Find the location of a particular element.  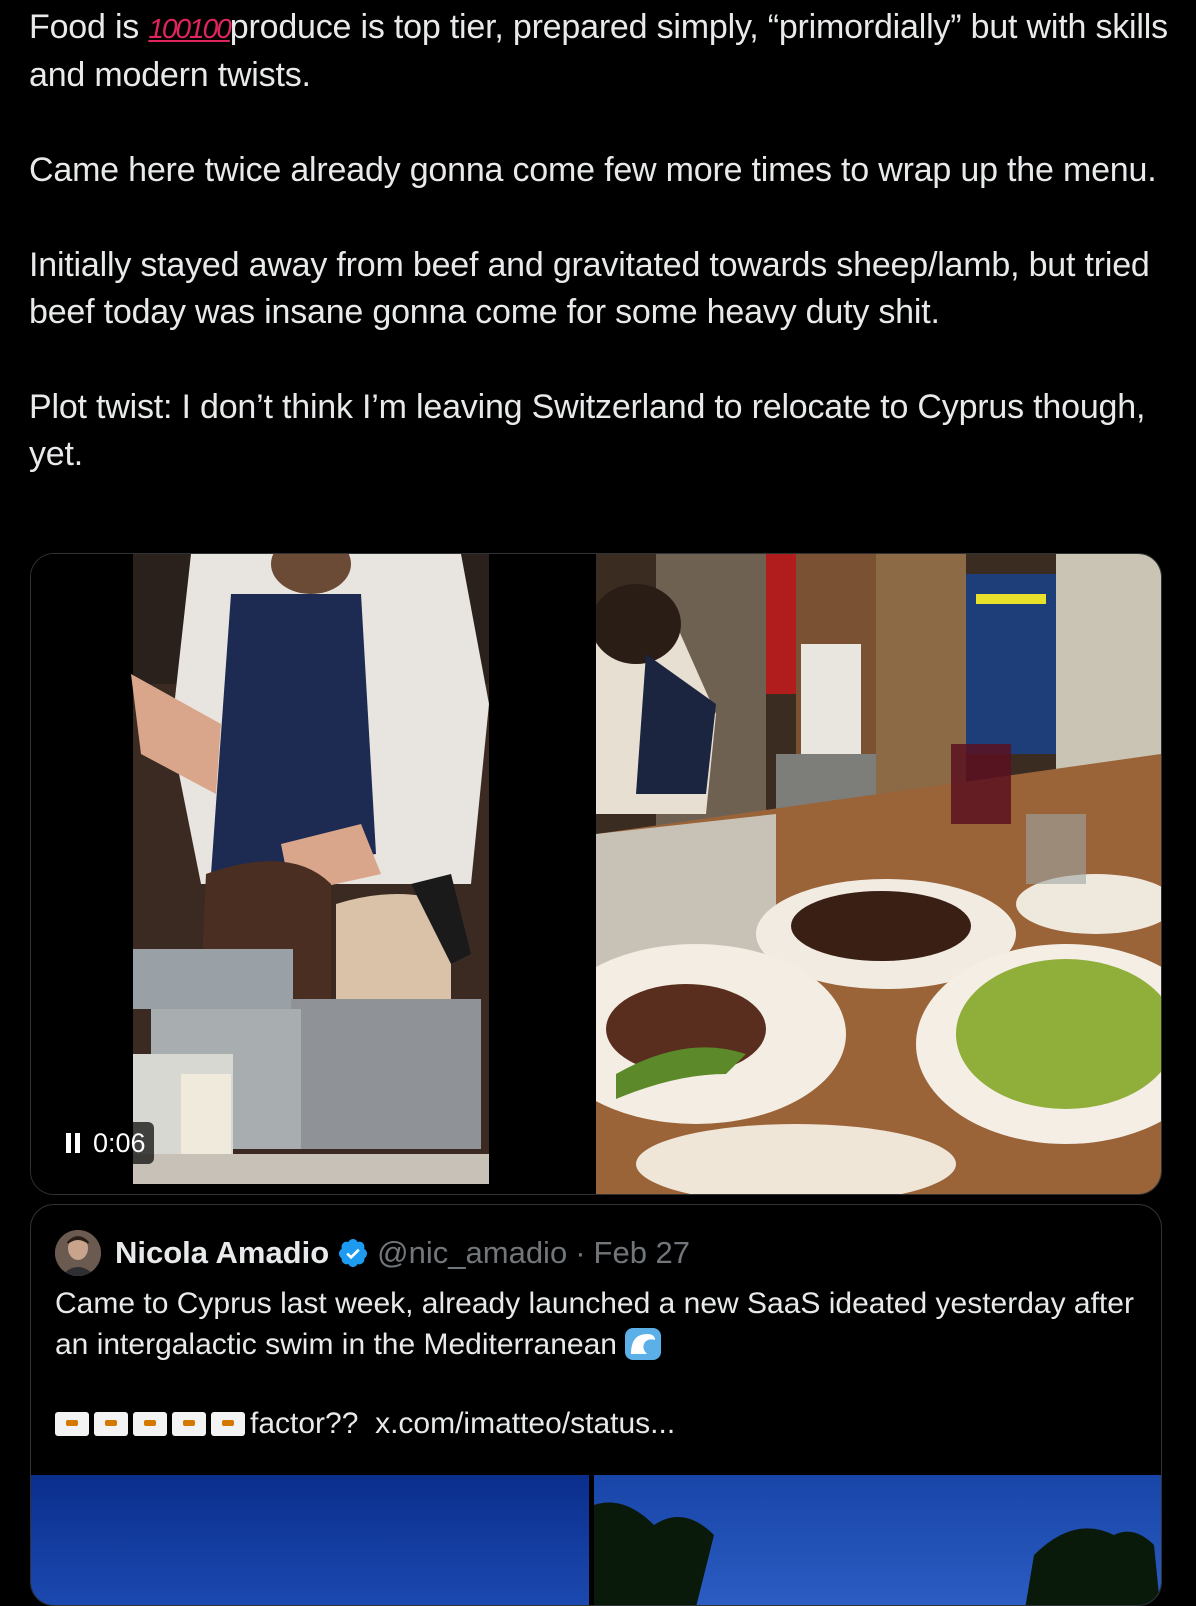

video-time: 0:06 is located at coordinates (119, 1142).